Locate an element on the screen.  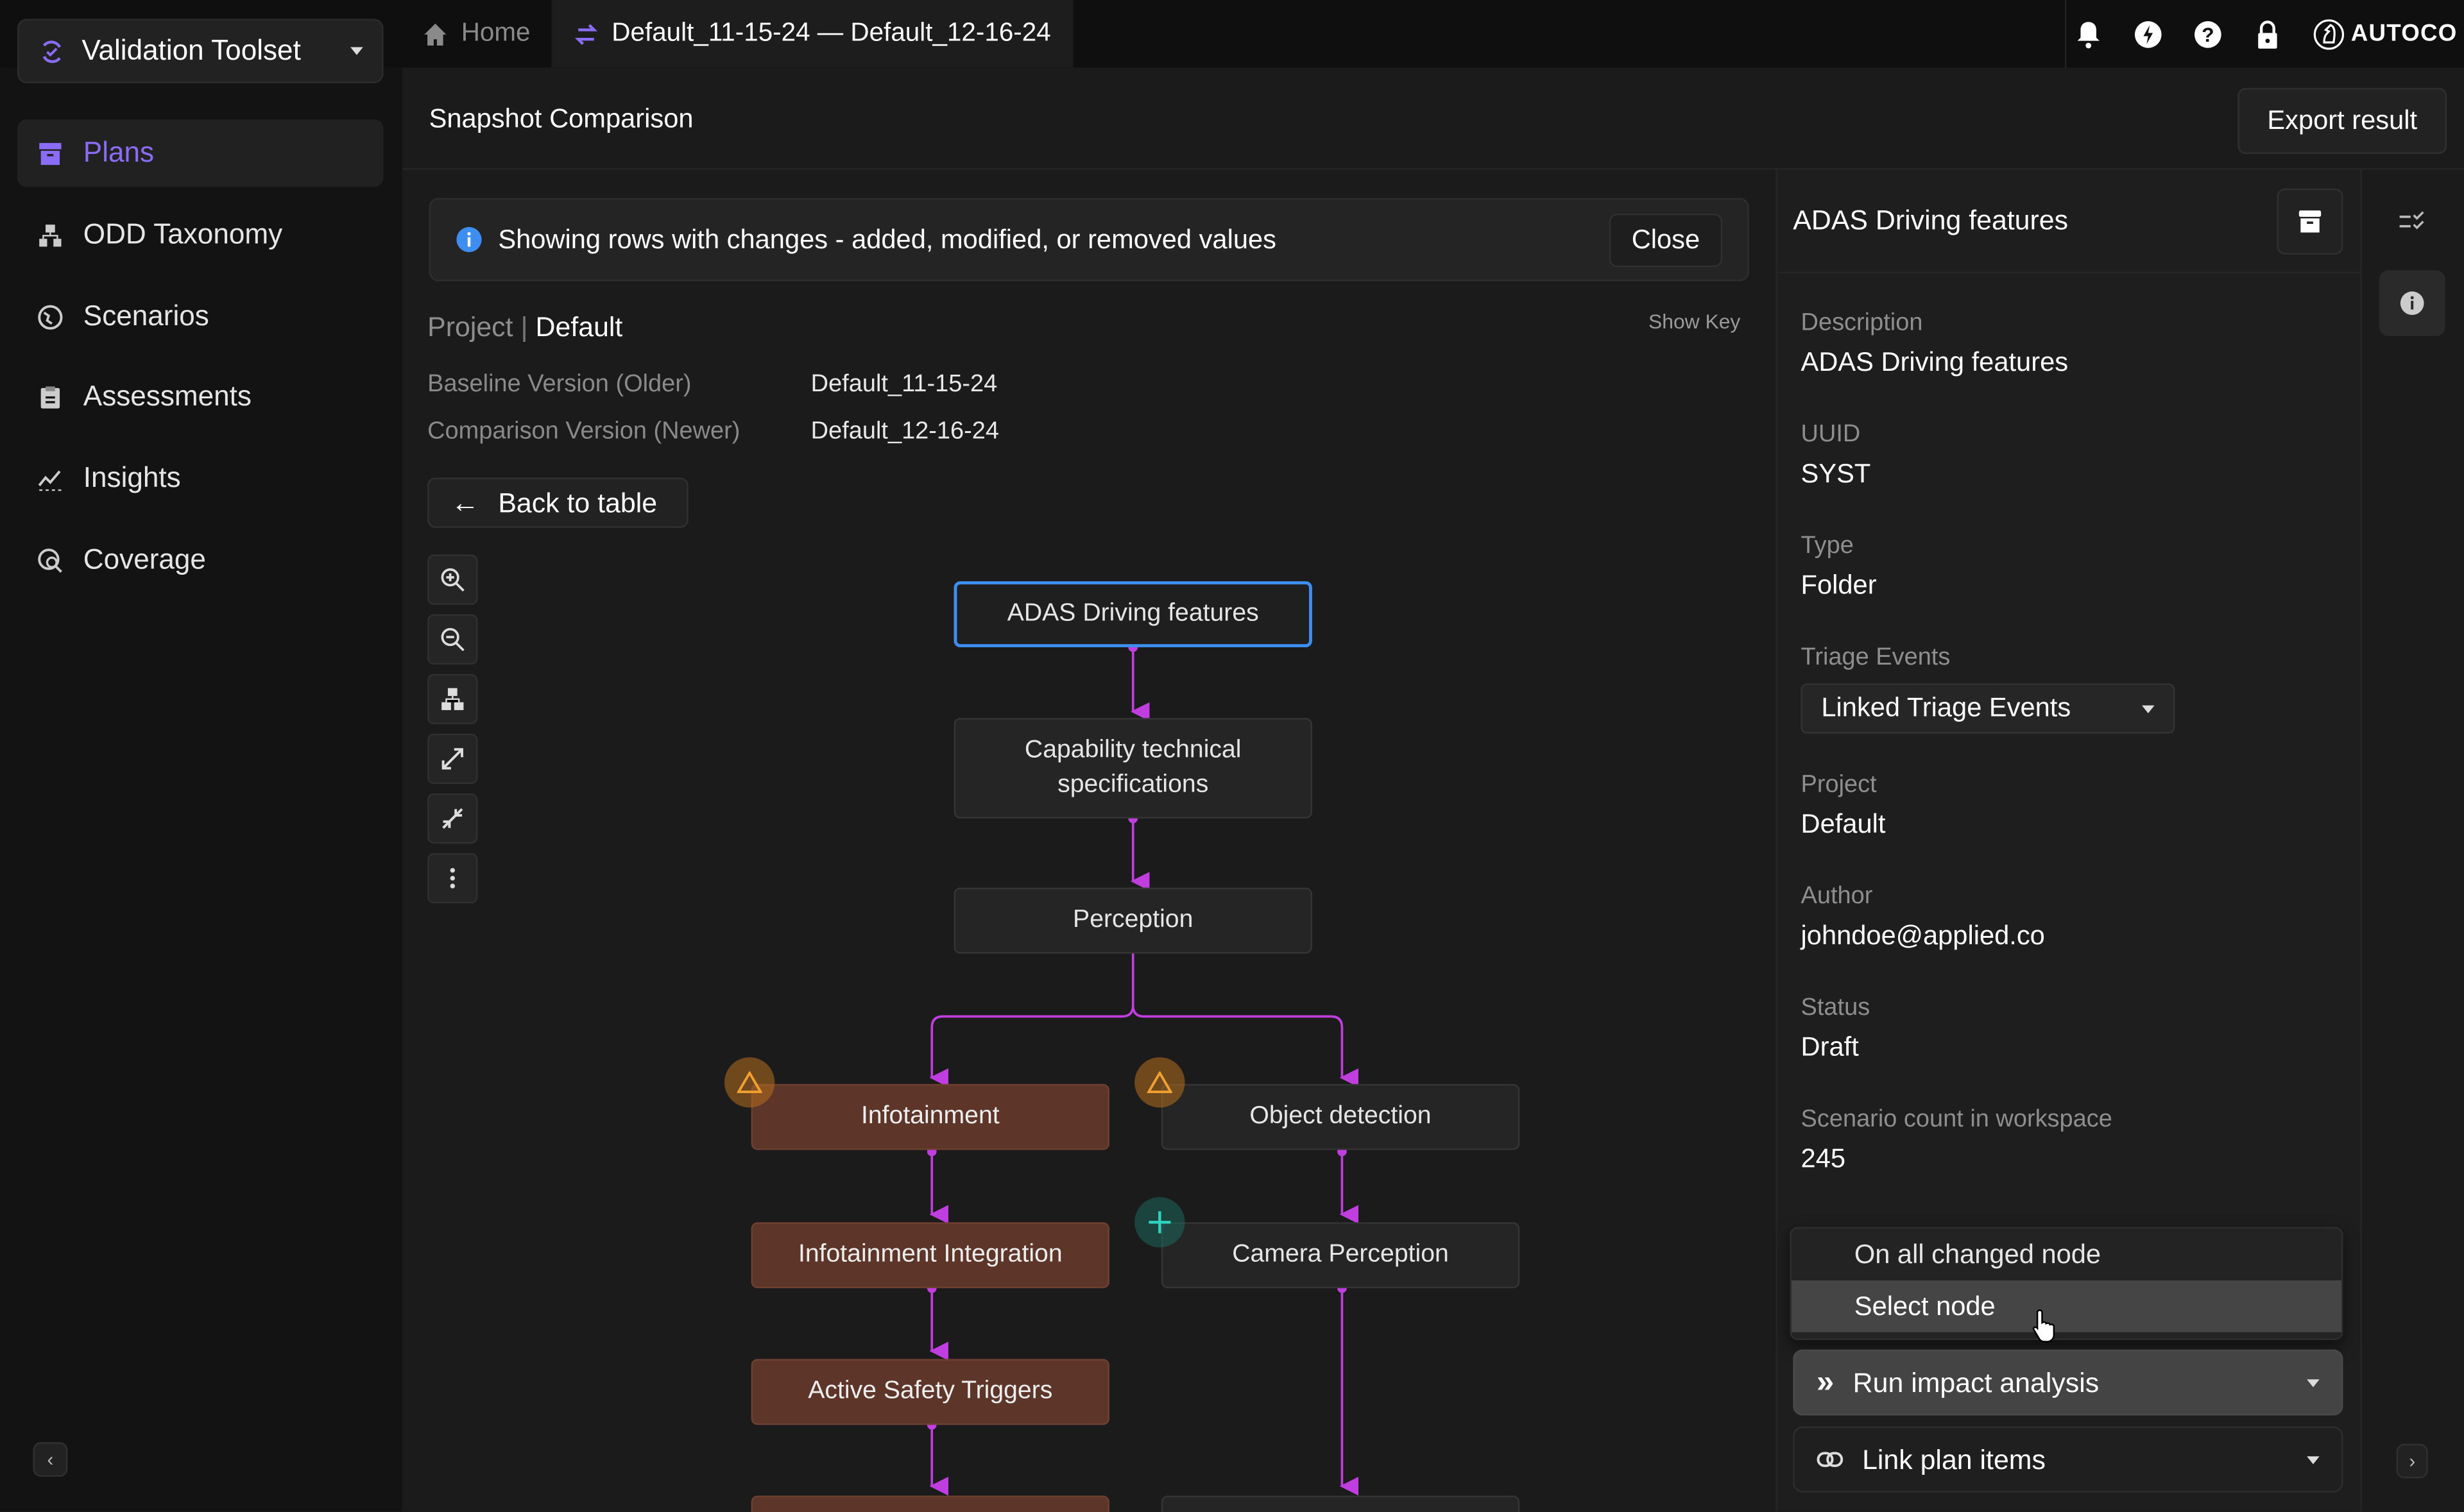
chevron-right-icon: › is located at coordinates (2412, 1461).